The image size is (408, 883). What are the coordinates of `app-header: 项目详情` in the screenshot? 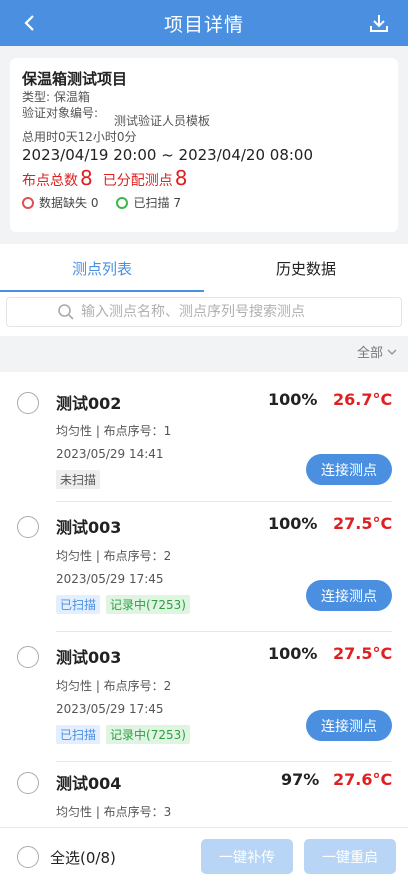 It's located at (204, 23).